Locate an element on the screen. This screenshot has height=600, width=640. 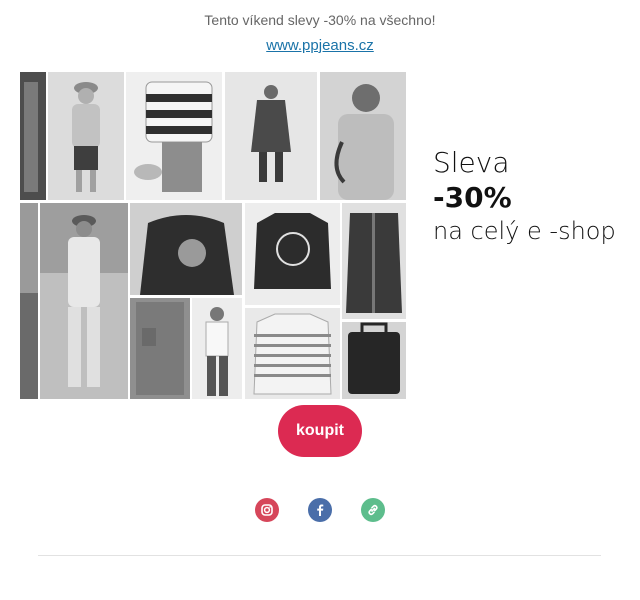
instagram-icon is located at coordinates (267, 510).